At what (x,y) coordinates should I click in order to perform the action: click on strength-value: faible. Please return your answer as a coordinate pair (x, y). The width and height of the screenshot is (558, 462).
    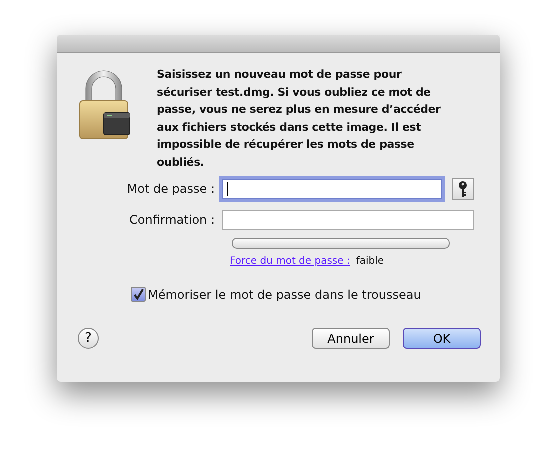
    Looking at the image, I should click on (370, 261).